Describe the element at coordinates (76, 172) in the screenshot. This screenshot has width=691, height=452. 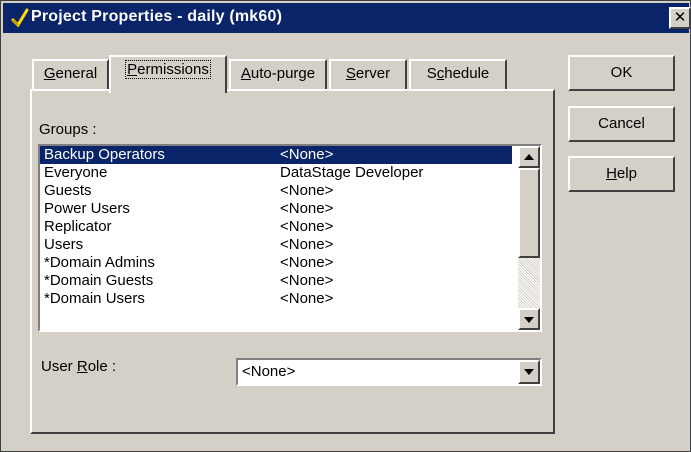
I see `group-name: Everyone` at that location.